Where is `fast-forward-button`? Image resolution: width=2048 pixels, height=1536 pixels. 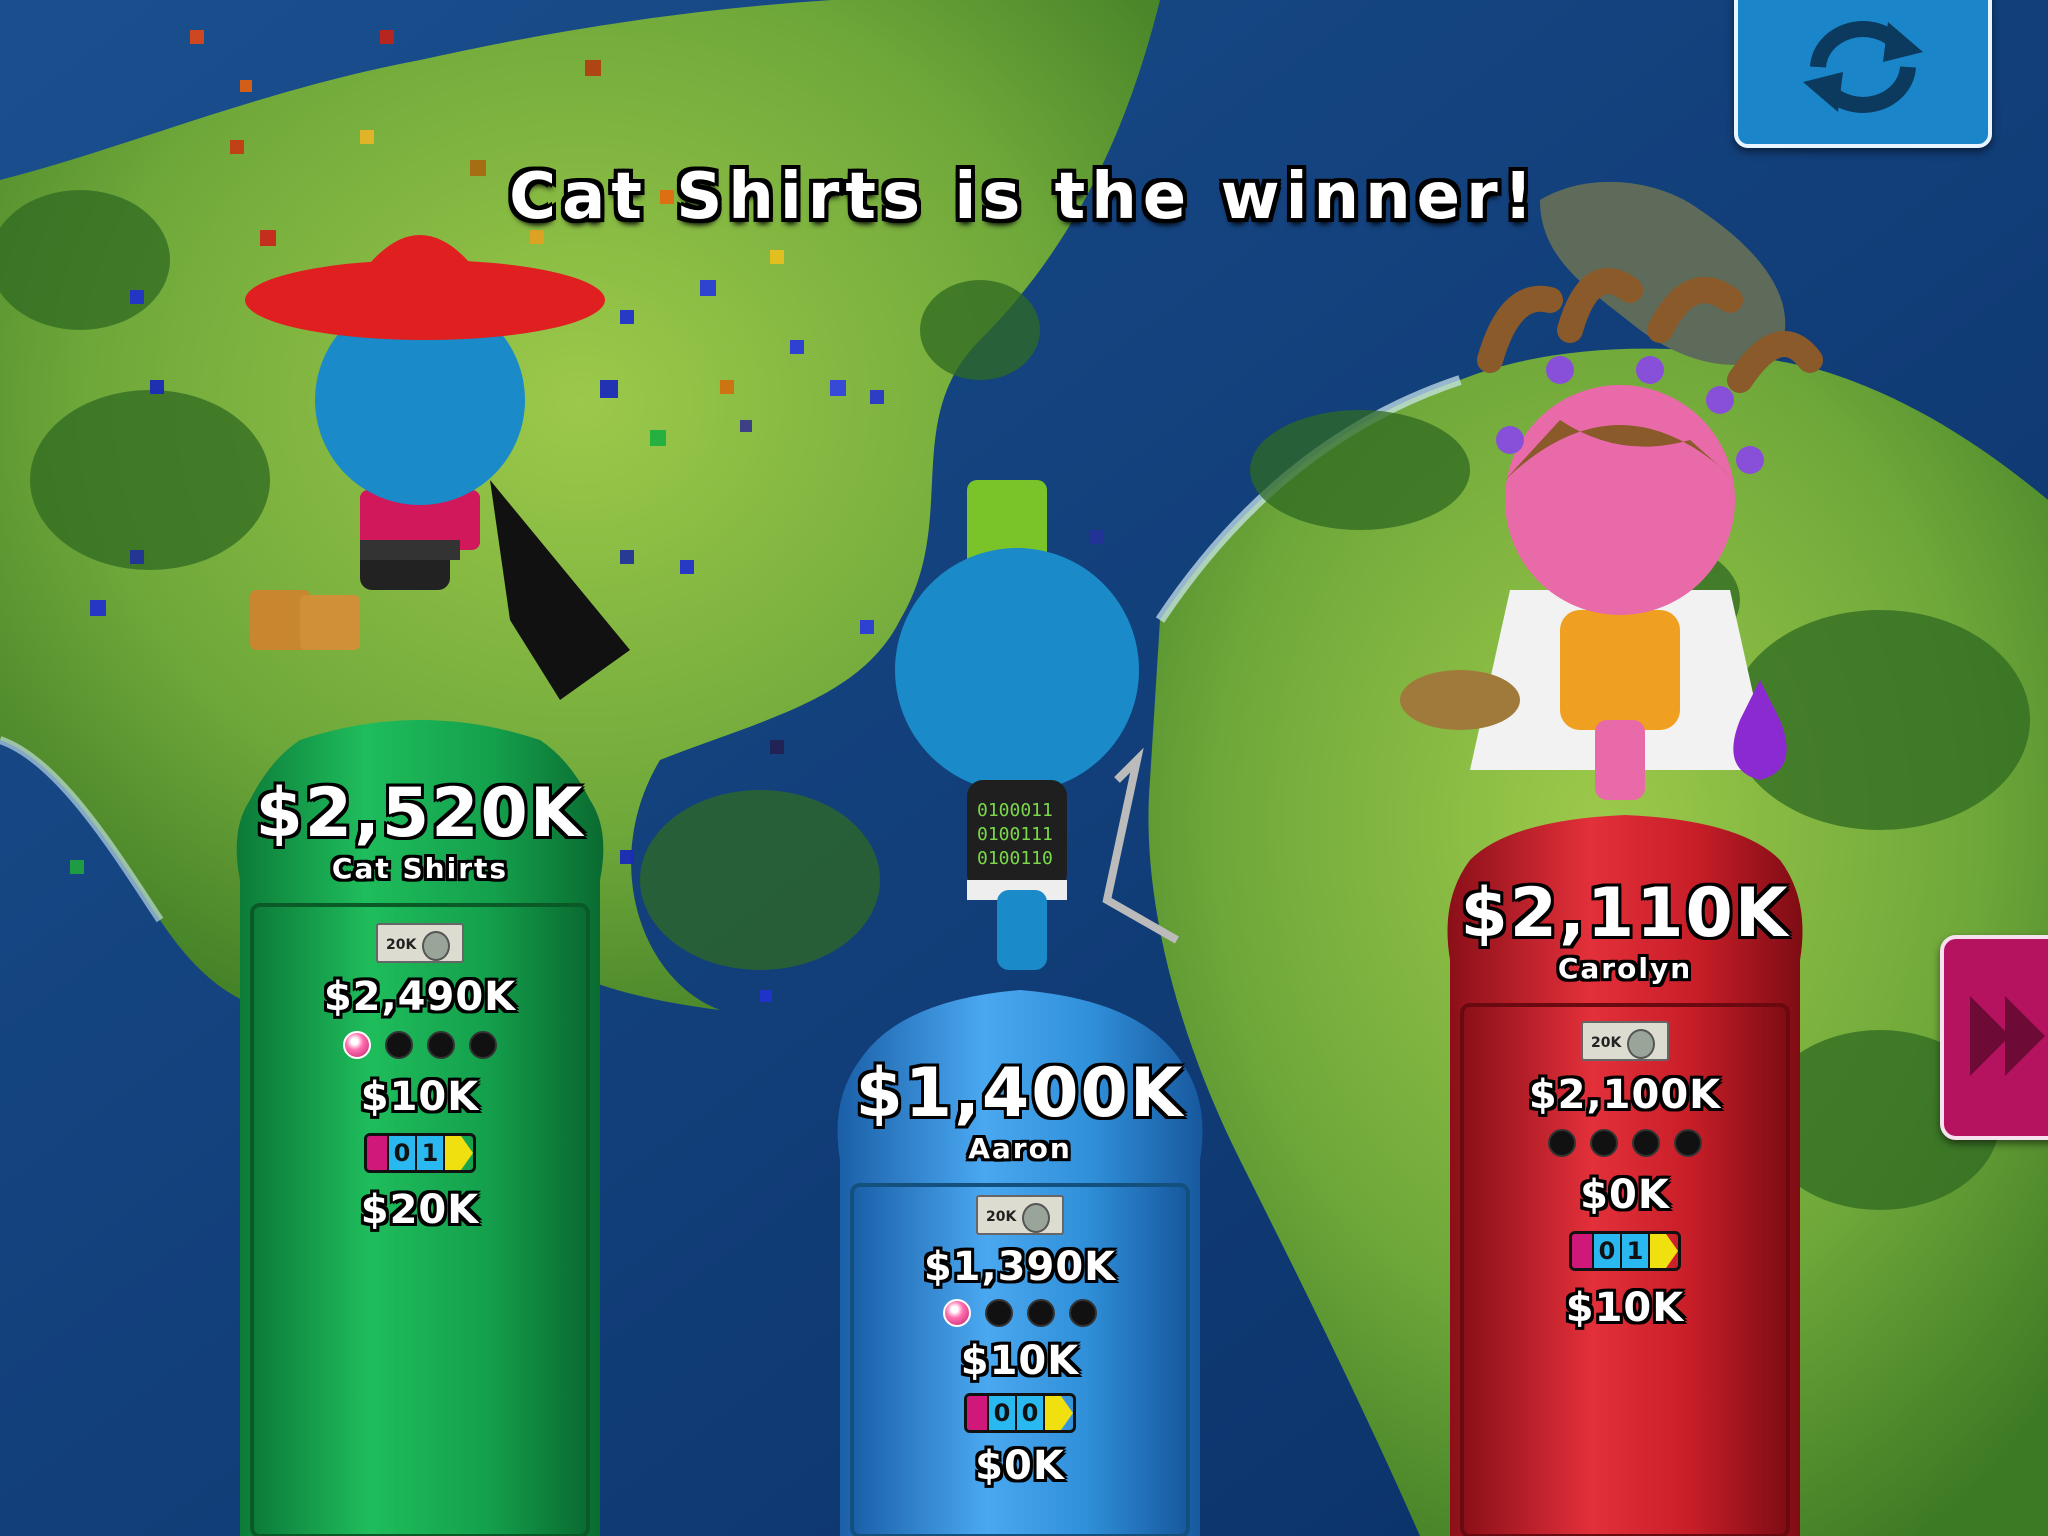 fast-forward-button is located at coordinates (1994, 1037).